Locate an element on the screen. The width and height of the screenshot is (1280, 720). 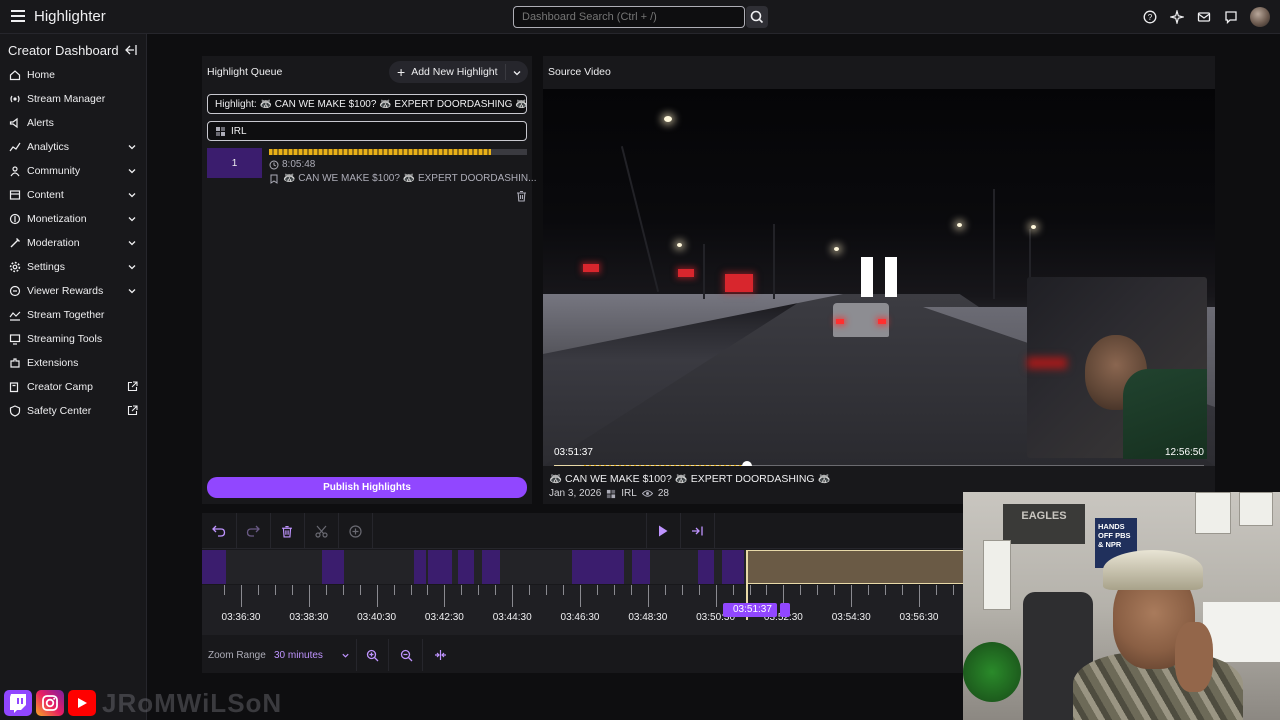
pause-icon is located at coordinates (880, 277).